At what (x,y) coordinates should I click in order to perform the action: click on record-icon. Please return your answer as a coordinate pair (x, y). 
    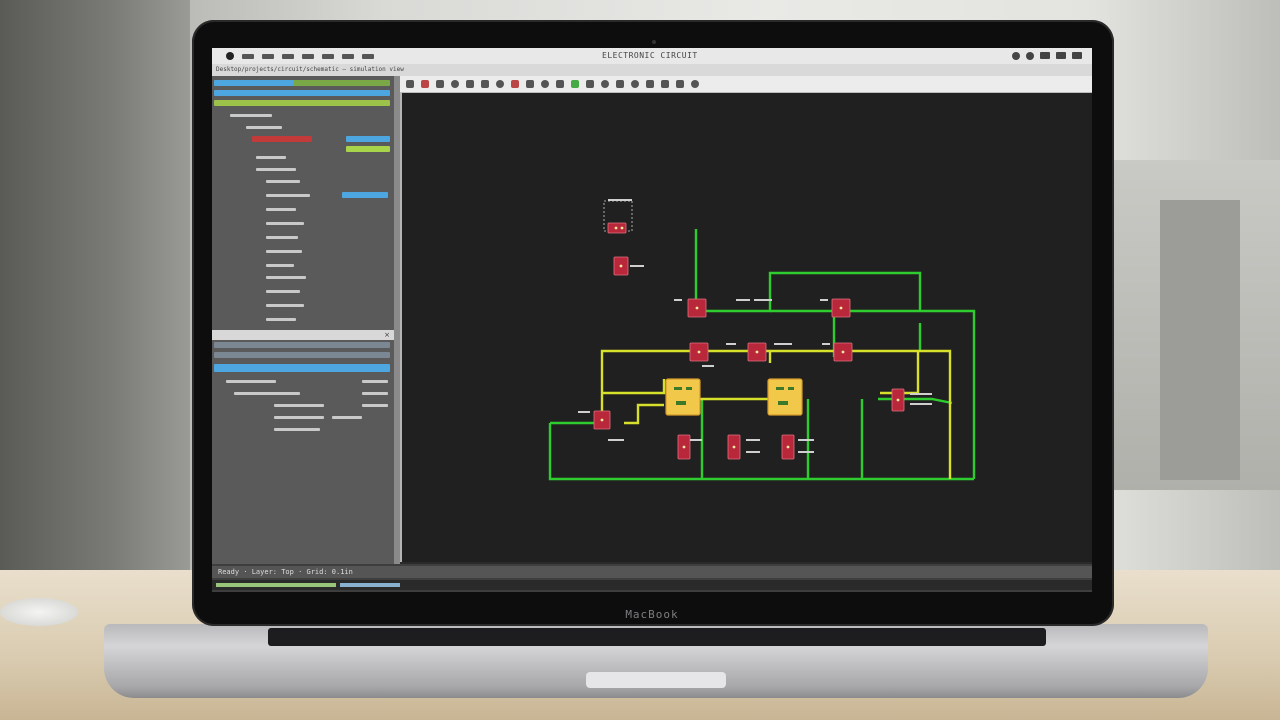
    Looking at the image, I should click on (425, 84).